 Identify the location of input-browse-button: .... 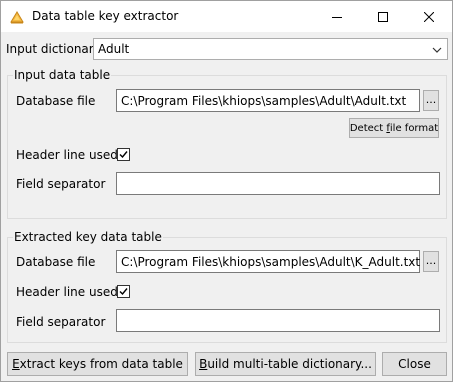
(431, 100).